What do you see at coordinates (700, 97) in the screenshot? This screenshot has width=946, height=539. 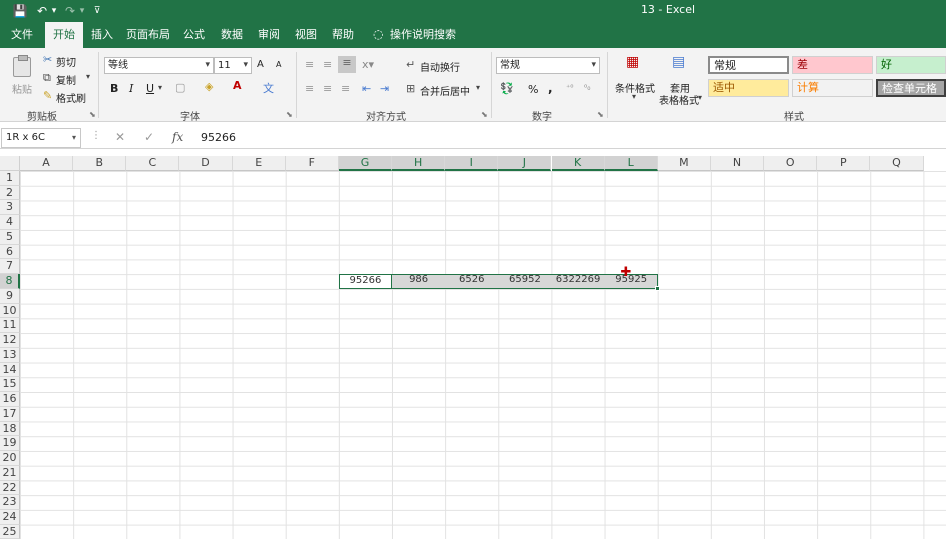 I see `format-as-table-dropdown-icon: ▾` at bounding box center [700, 97].